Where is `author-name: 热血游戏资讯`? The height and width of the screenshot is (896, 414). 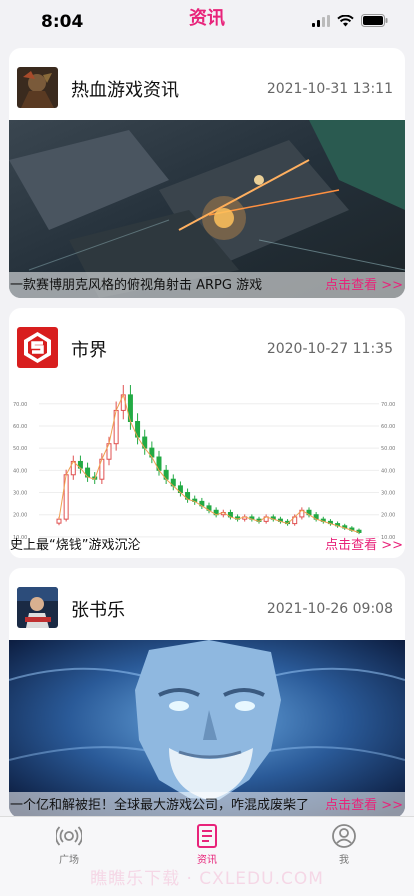 author-name: 热血游戏资讯 is located at coordinates (125, 89).